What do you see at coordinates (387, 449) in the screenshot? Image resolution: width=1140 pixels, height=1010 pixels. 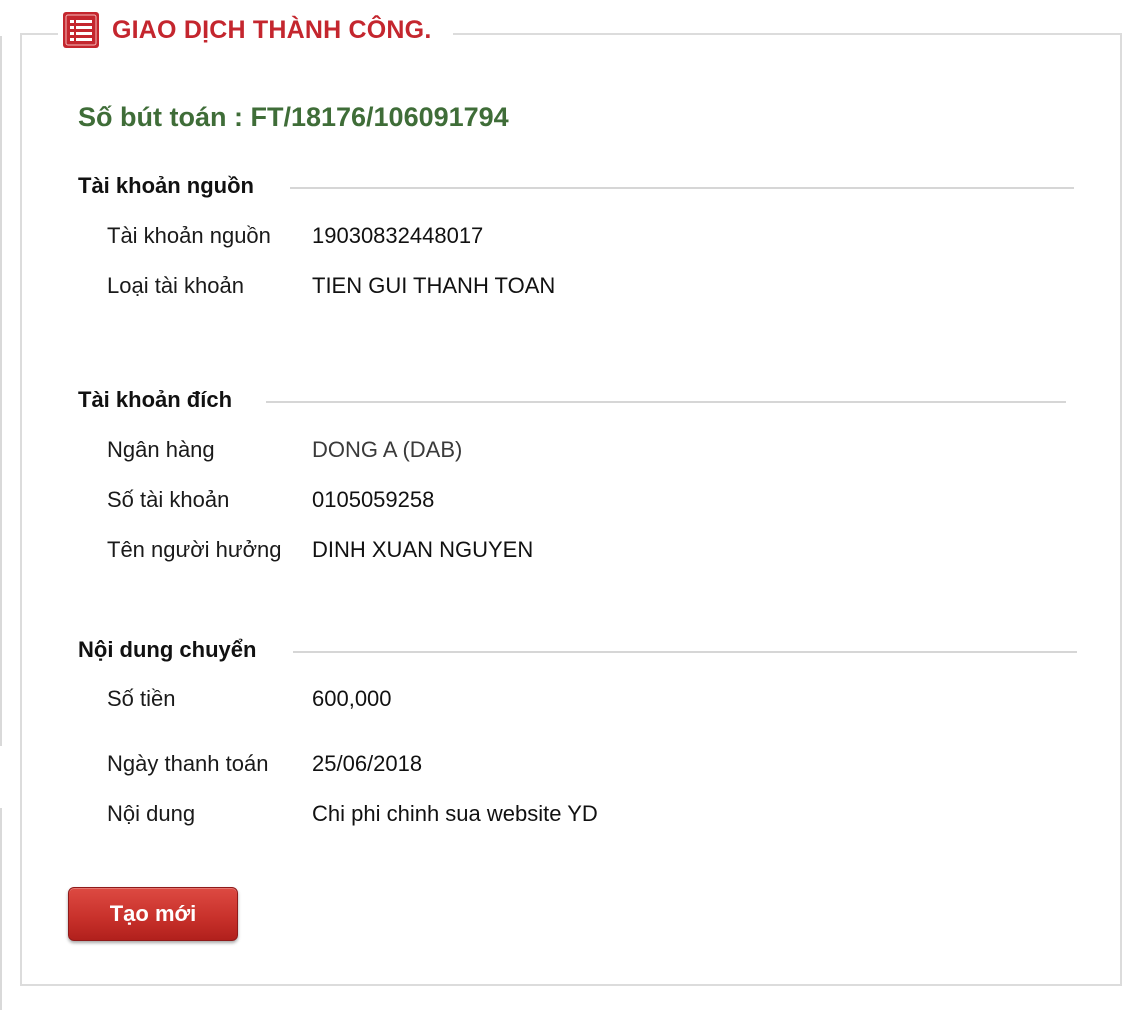 I see `bank-value: DONG A (DAB)` at bounding box center [387, 449].